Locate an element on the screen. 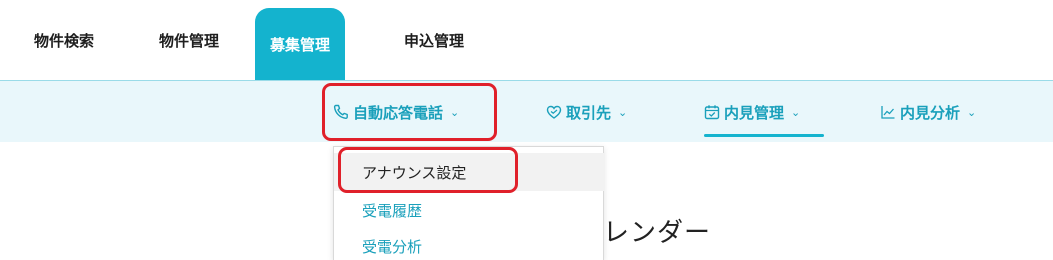 The image size is (1053, 260). subnav-business-partners: 取引先 ⌄ is located at coordinates (586, 112).